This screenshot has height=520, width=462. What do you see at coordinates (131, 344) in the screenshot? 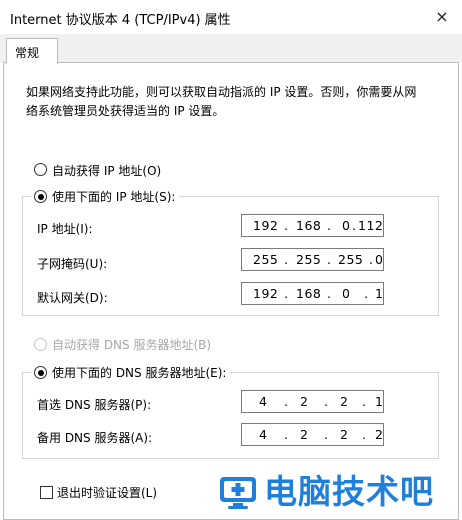
I see `auto-dns-label: 自动获得 DNS 服务器地址(B)` at bounding box center [131, 344].